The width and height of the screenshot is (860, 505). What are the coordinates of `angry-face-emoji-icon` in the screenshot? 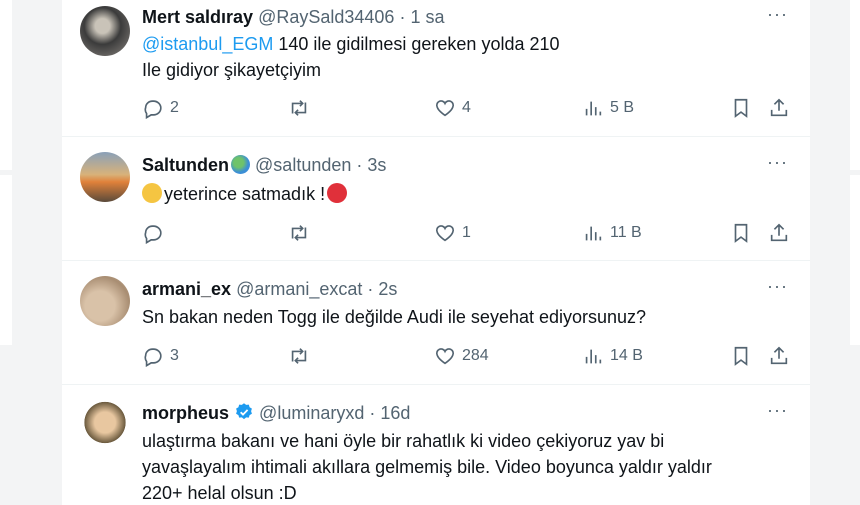 It's located at (337, 193).